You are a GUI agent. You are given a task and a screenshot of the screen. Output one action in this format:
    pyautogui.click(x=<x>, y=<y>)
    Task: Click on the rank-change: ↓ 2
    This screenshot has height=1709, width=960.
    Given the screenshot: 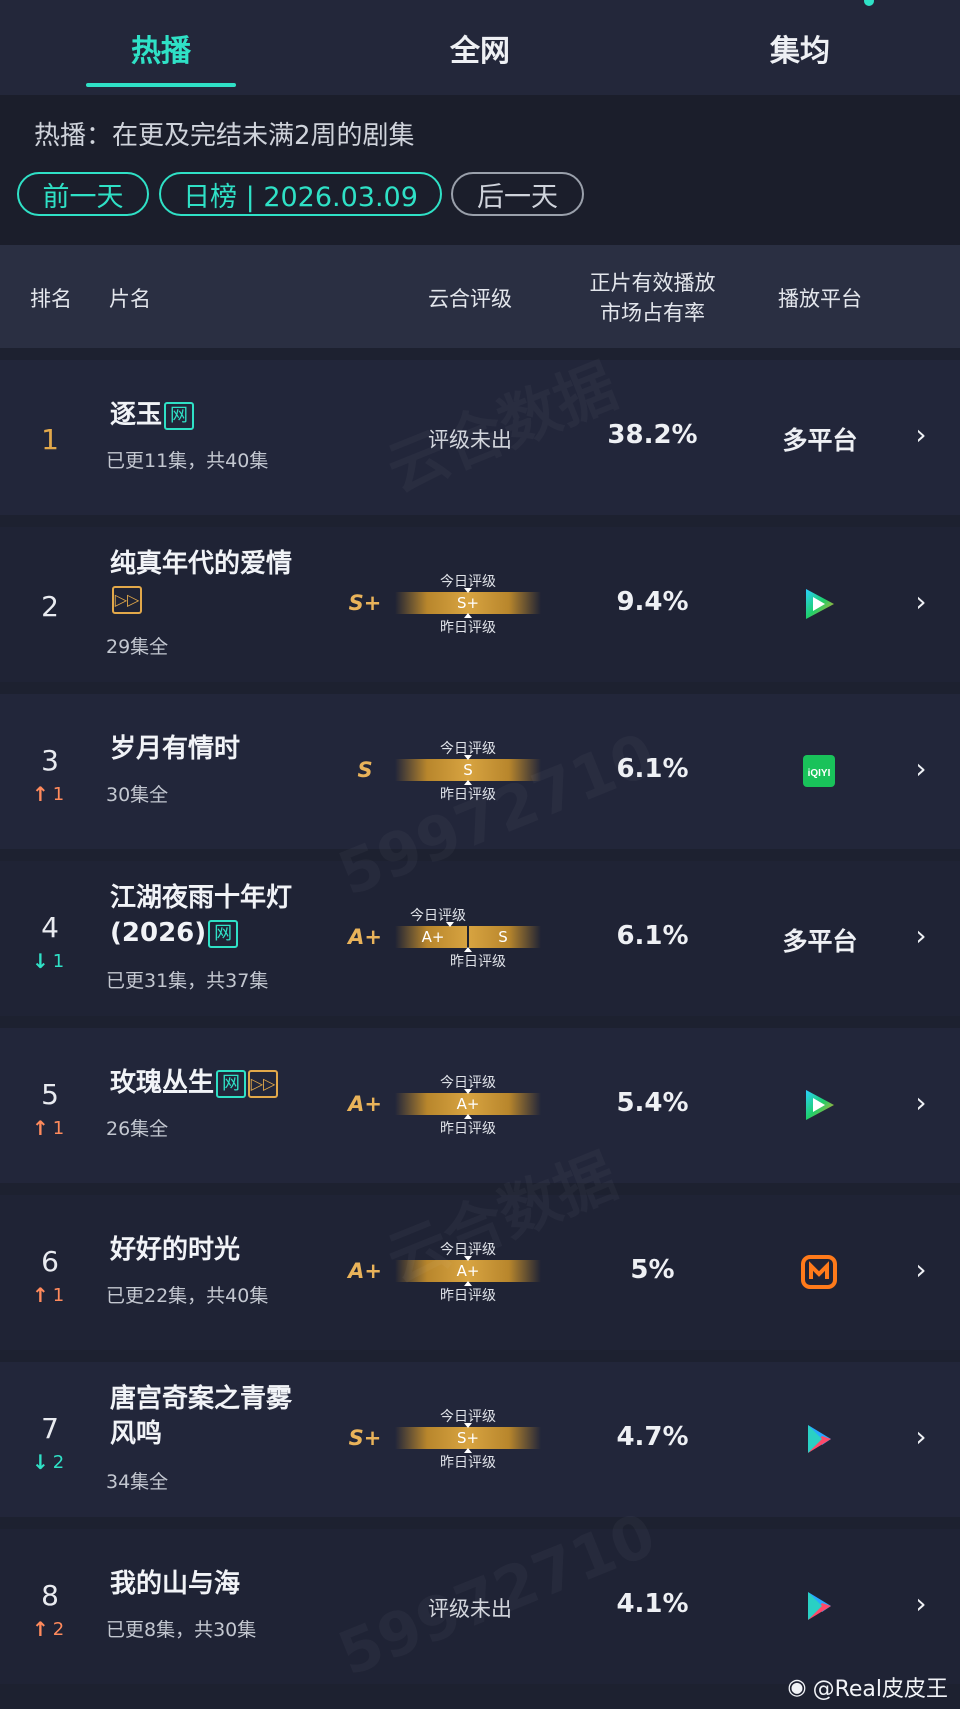 What is the action you would take?
    pyautogui.click(x=48, y=1462)
    